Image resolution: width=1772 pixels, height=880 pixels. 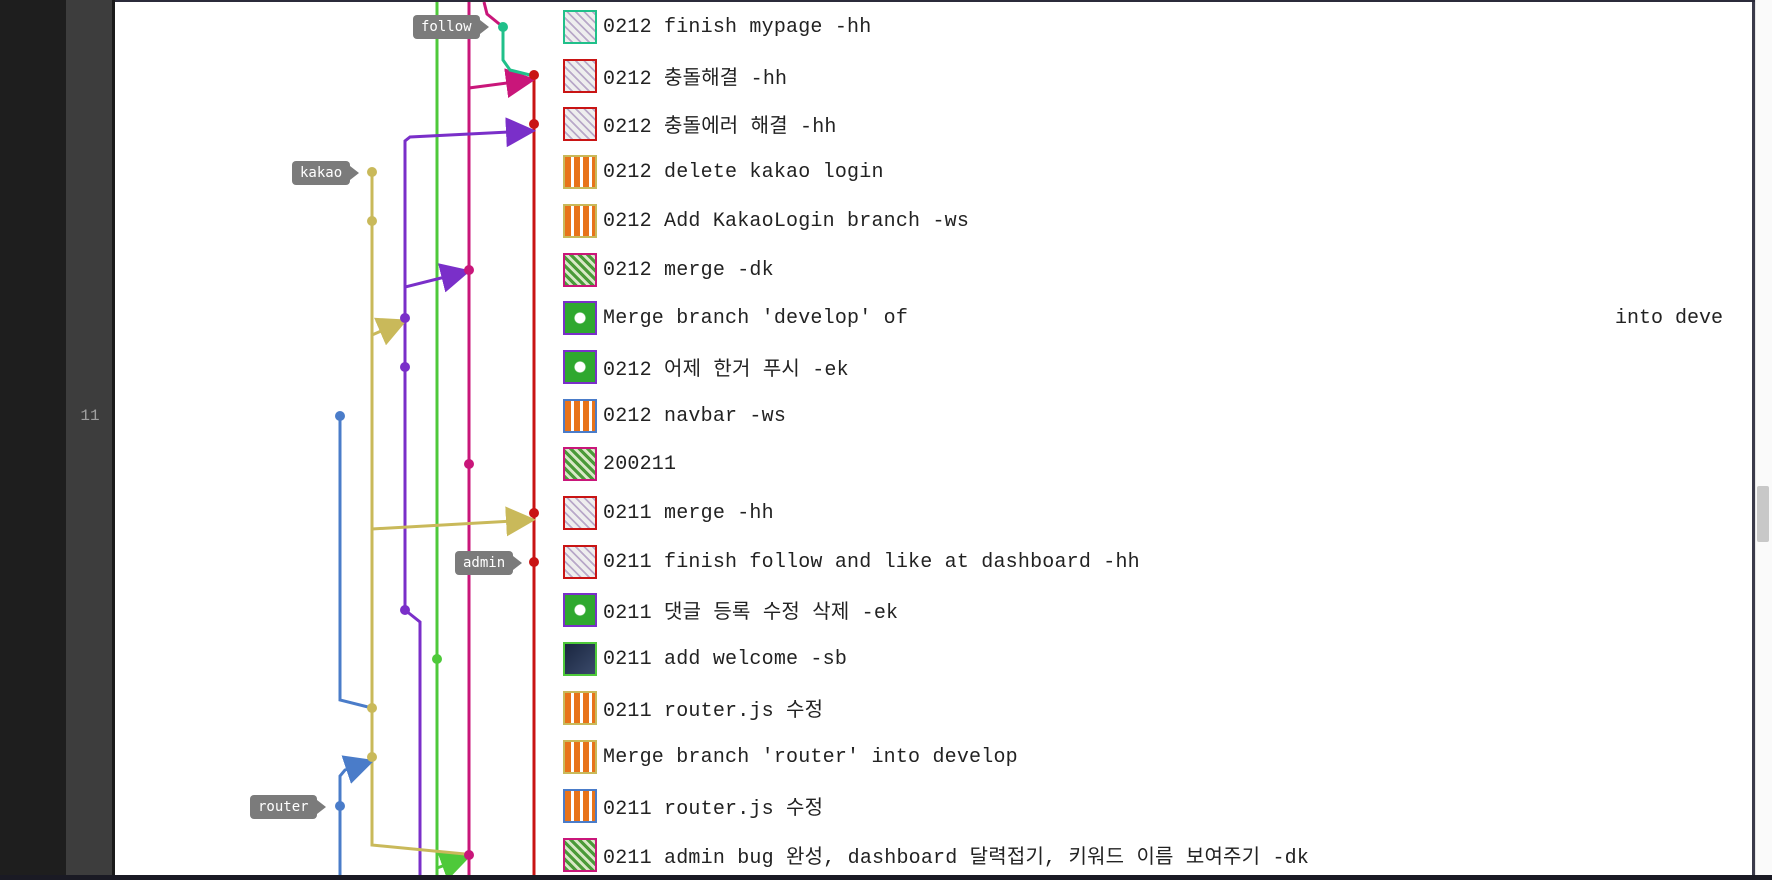 I want to click on branch-tag-admin: admin, so click(x=489, y=563).